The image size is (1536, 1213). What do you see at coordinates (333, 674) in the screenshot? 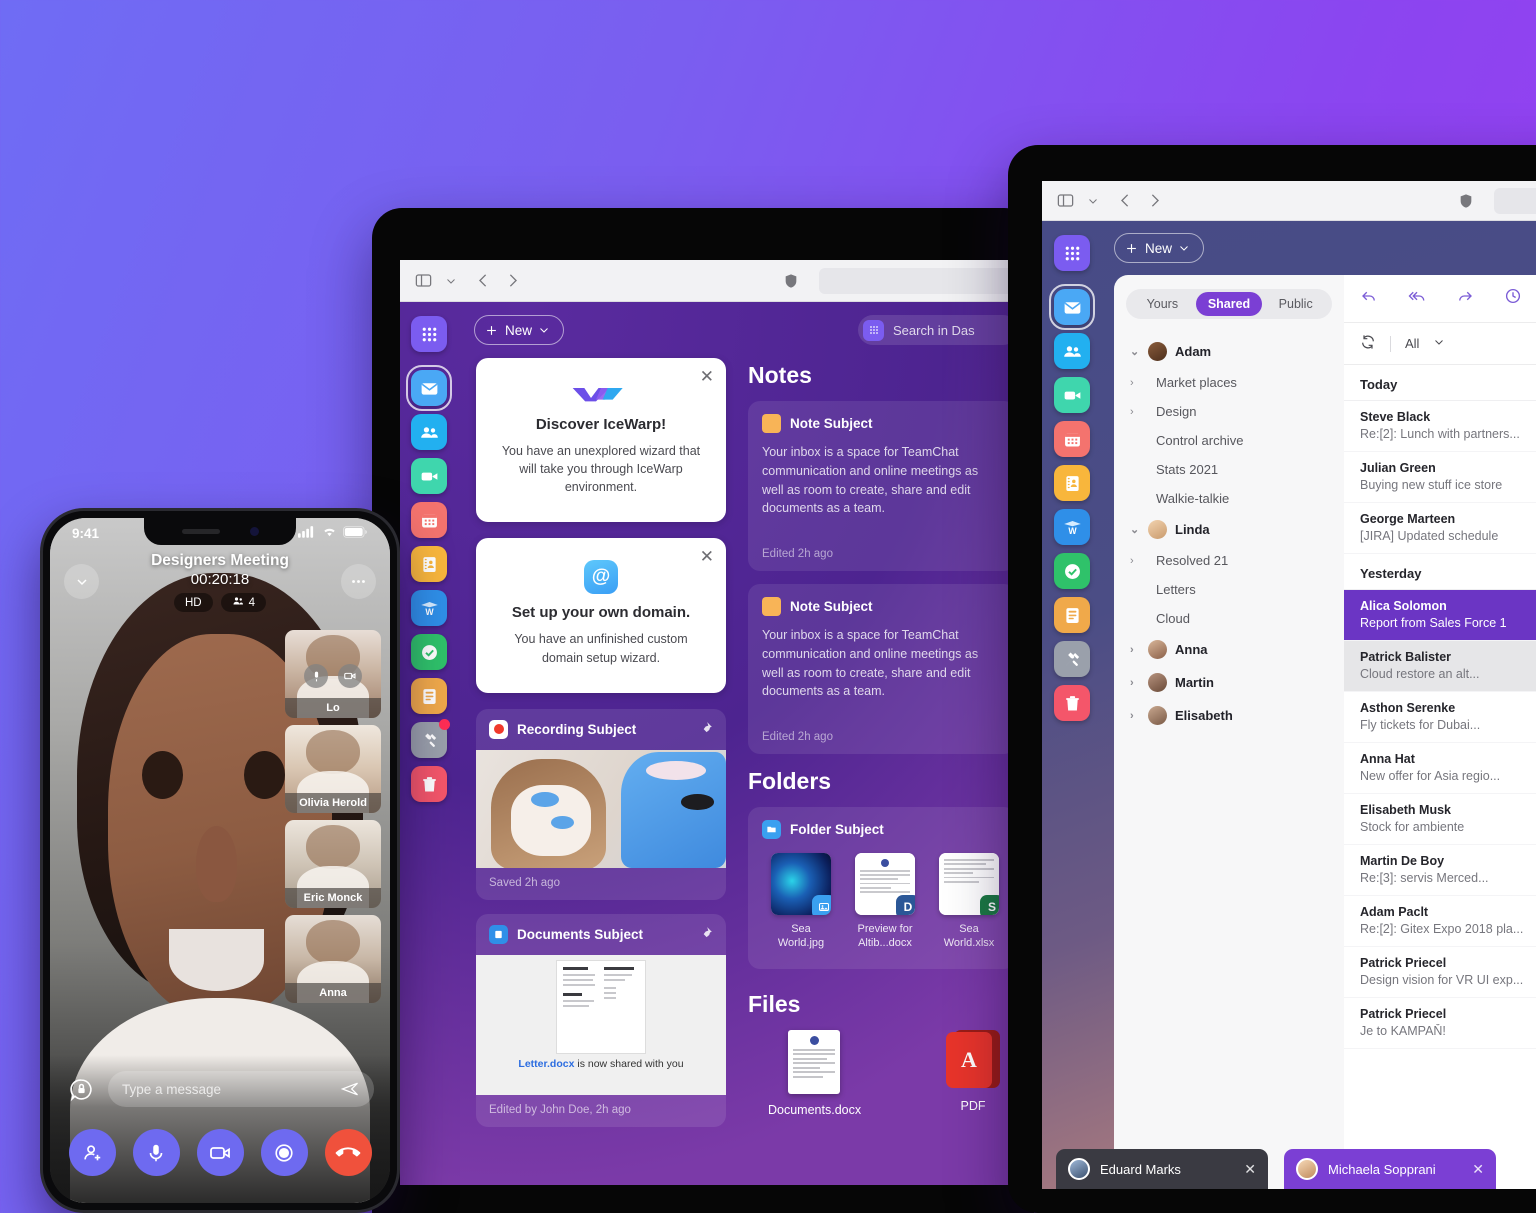
I see `participant-tile: Lo` at bounding box center [333, 674].